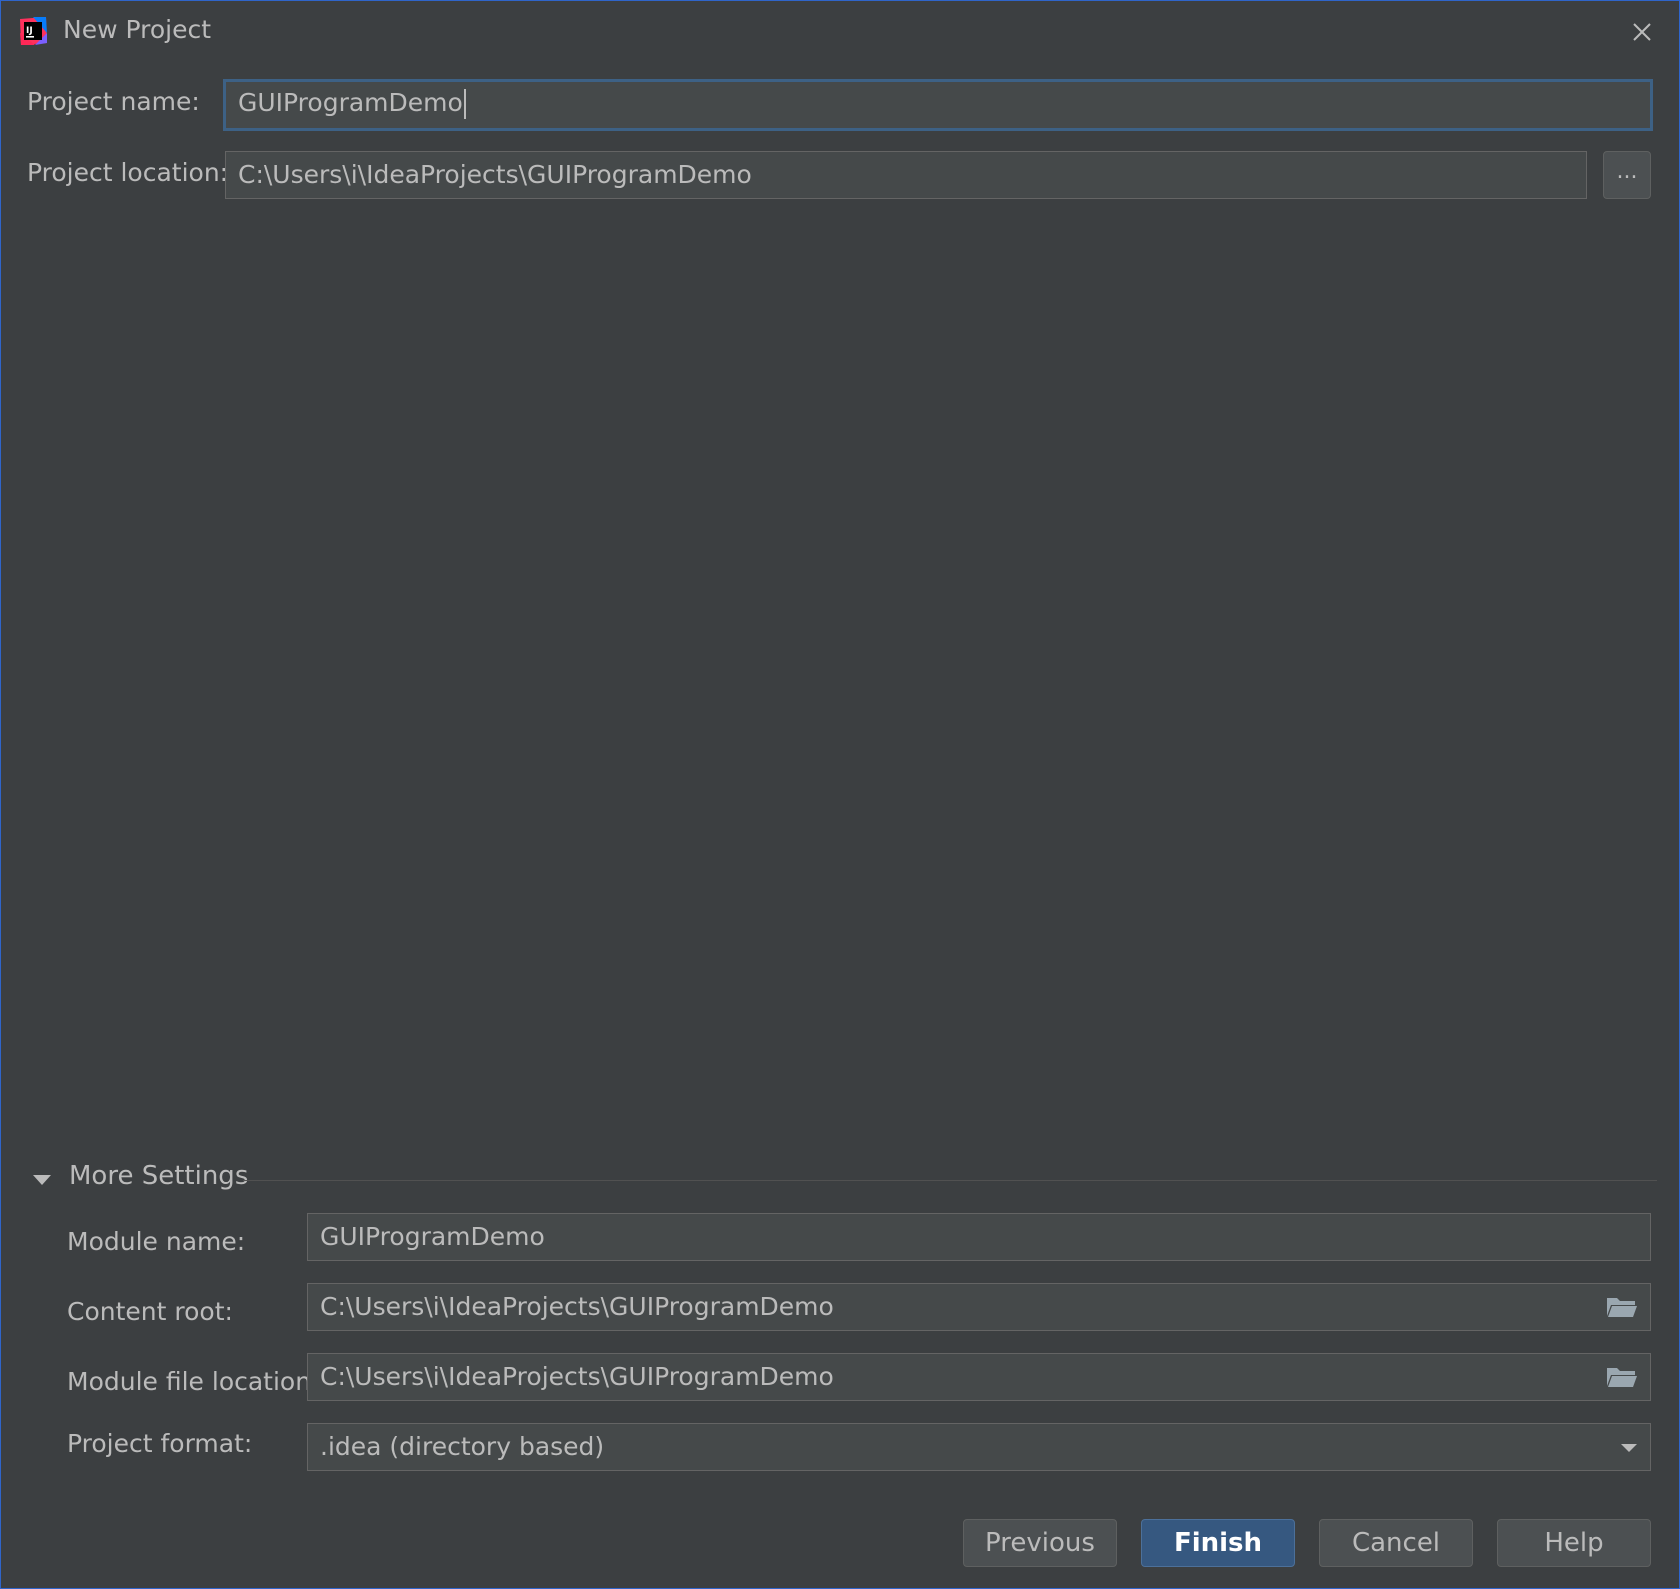 This screenshot has height=1589, width=1680. What do you see at coordinates (29, 31) in the screenshot?
I see `svg-text: IJ` at bounding box center [29, 31].